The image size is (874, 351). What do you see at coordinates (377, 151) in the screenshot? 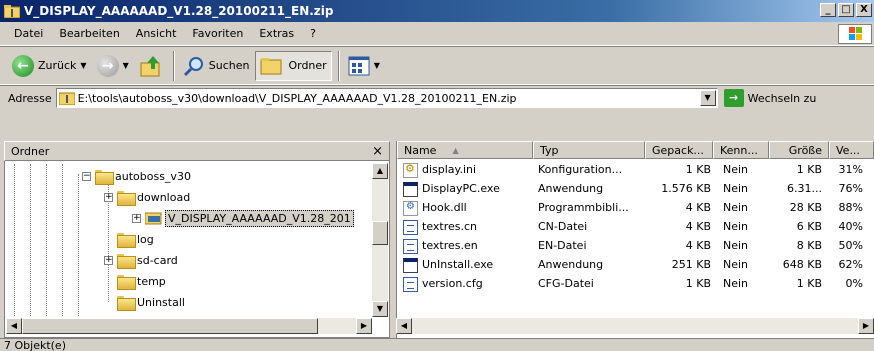
I see `folder-pane-close-icon: ×` at bounding box center [377, 151].